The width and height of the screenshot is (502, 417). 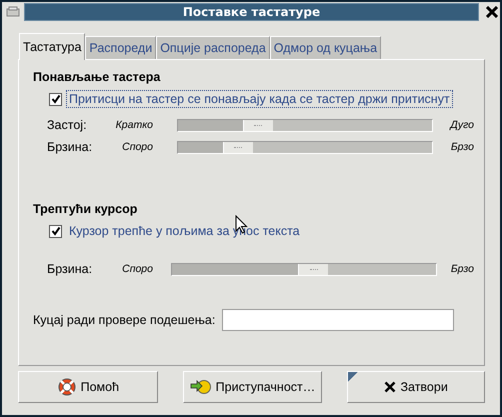 What do you see at coordinates (52, 46) in the screenshot?
I see `tab: Тастатура` at bounding box center [52, 46].